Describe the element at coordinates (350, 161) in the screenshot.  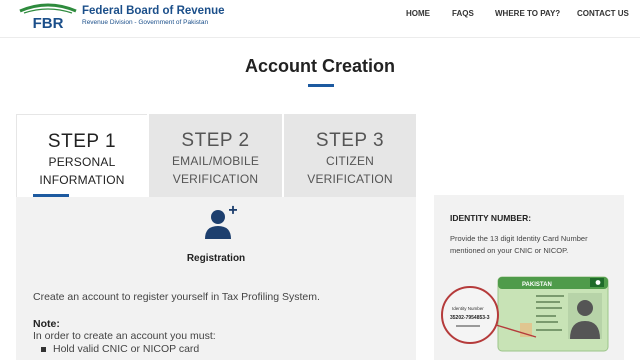
I see `step-line-1: CITIZEN` at that location.